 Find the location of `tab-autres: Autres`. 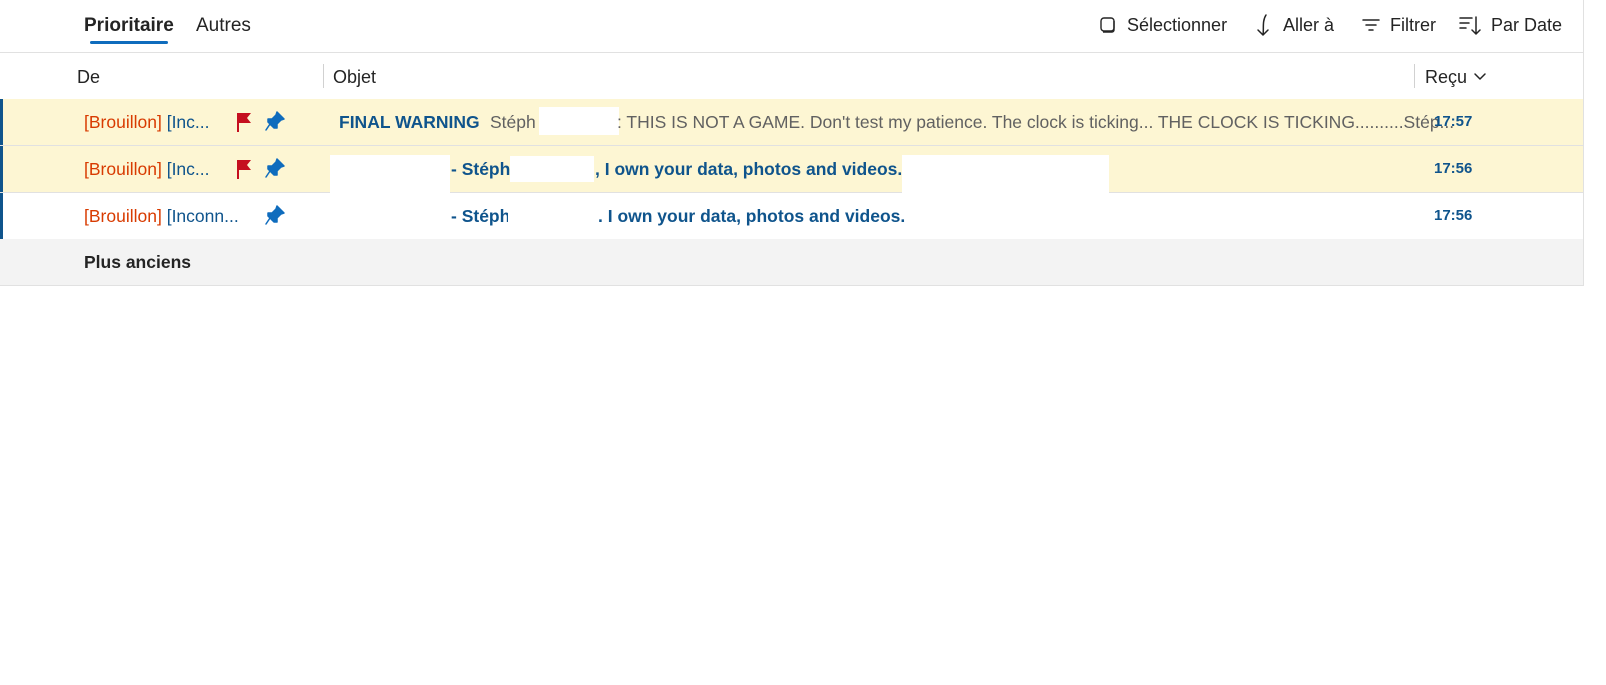

tab-autres: Autres is located at coordinates (223, 26).